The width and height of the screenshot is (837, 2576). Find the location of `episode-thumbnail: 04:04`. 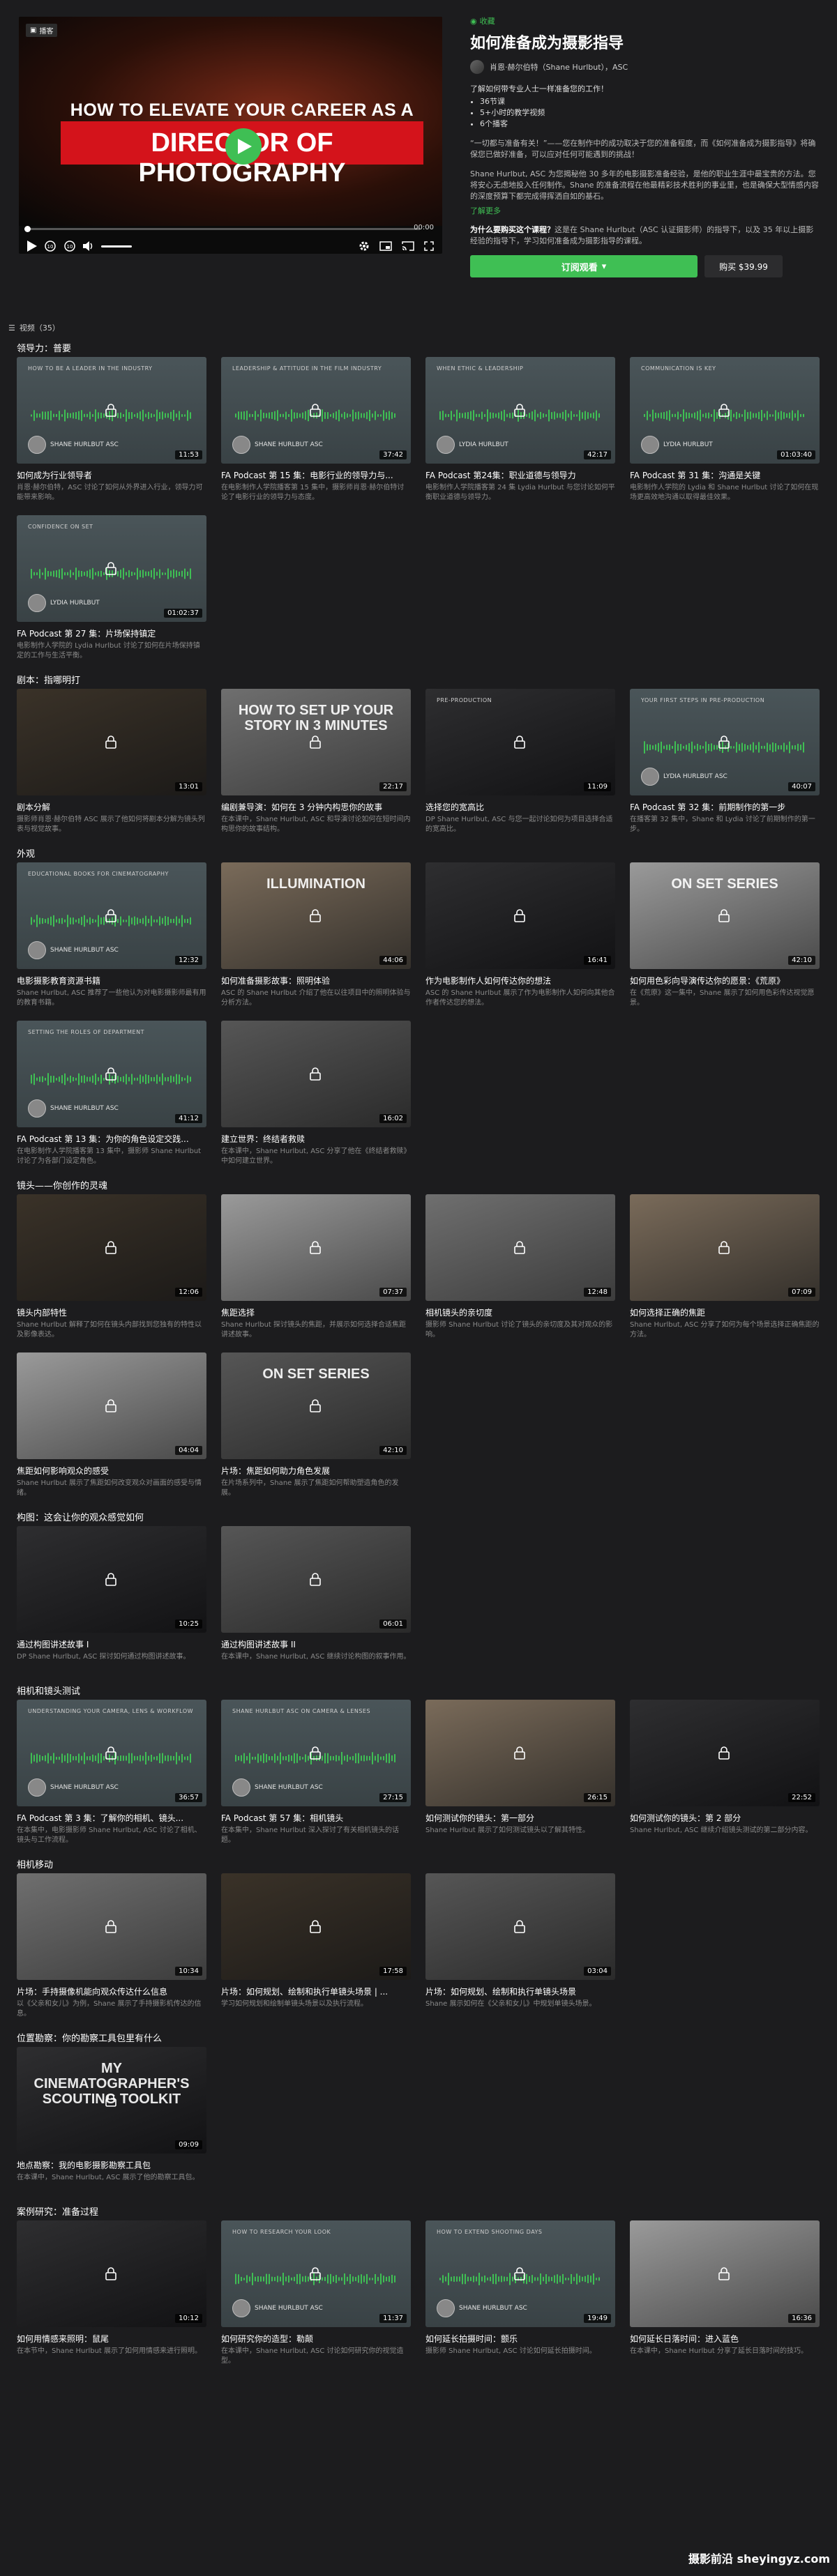

episode-thumbnail: 04:04 is located at coordinates (111, 1405).